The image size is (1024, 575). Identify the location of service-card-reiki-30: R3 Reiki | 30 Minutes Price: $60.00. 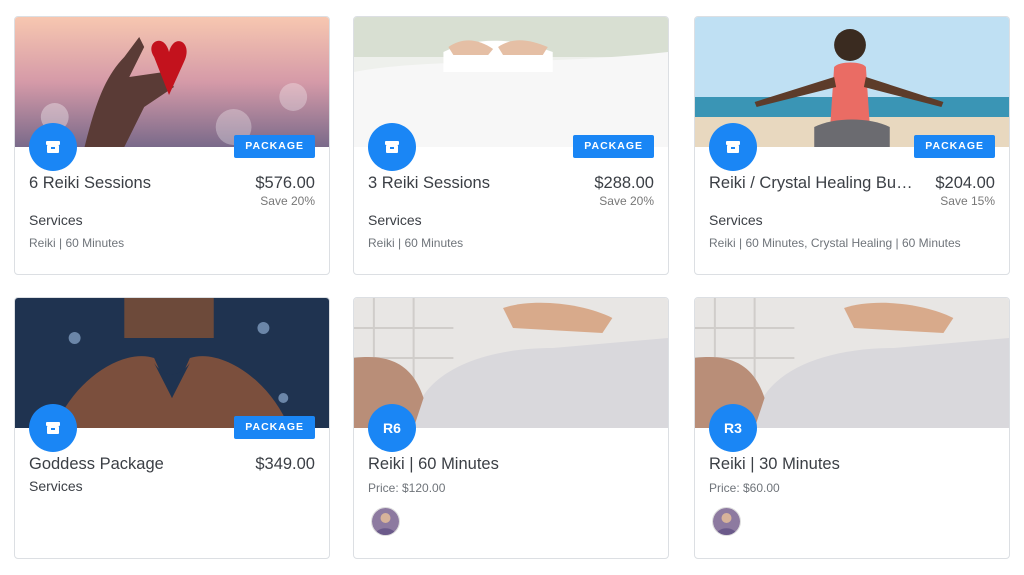
(852, 428).